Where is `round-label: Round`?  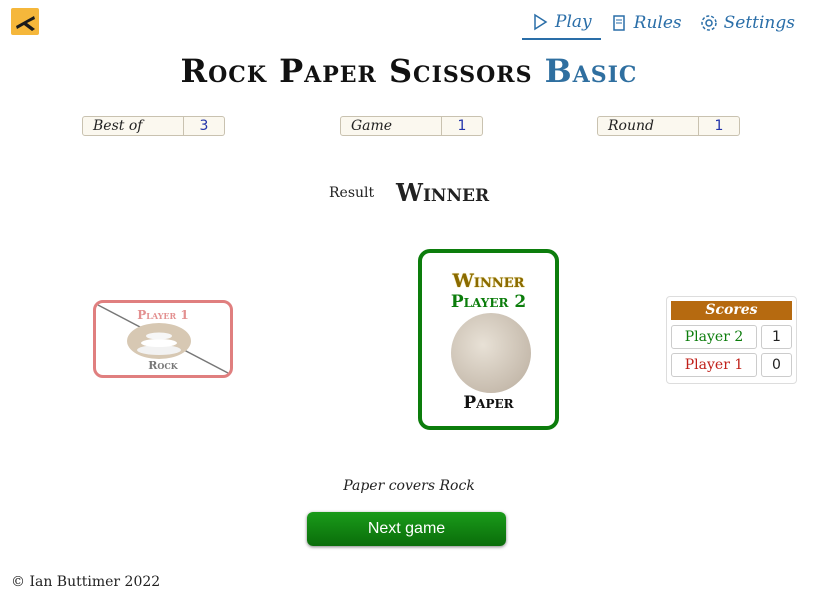 round-label: Round is located at coordinates (648, 126).